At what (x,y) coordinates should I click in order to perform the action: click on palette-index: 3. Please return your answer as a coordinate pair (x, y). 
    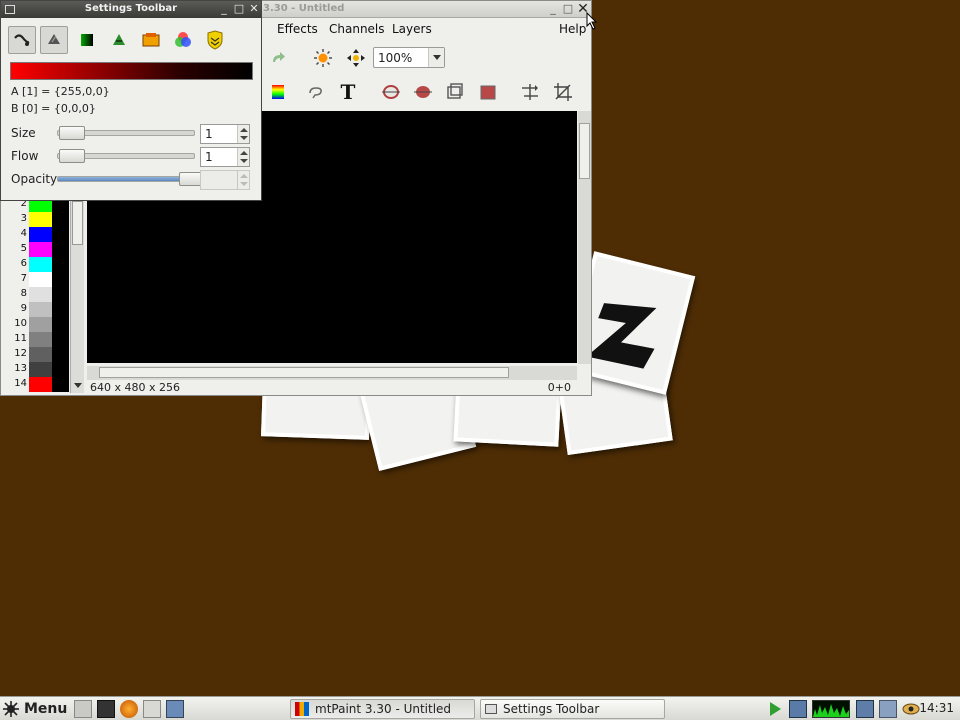
    Looking at the image, I should click on (23, 218).